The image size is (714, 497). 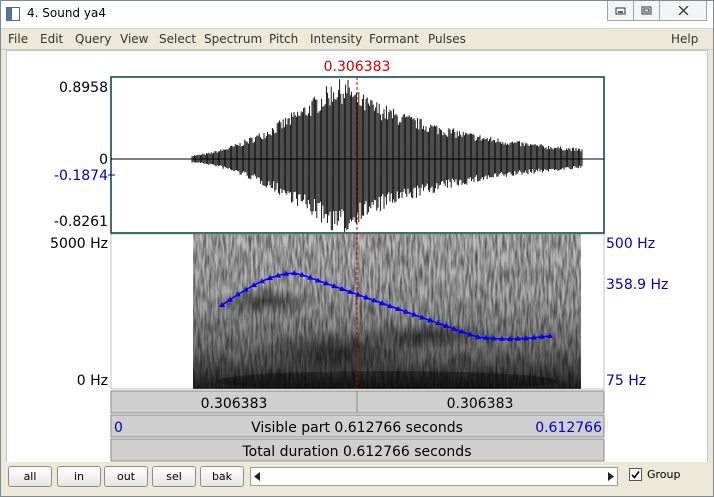 I want to click on time-bar-right-label: 0.306383, so click(x=480, y=404).